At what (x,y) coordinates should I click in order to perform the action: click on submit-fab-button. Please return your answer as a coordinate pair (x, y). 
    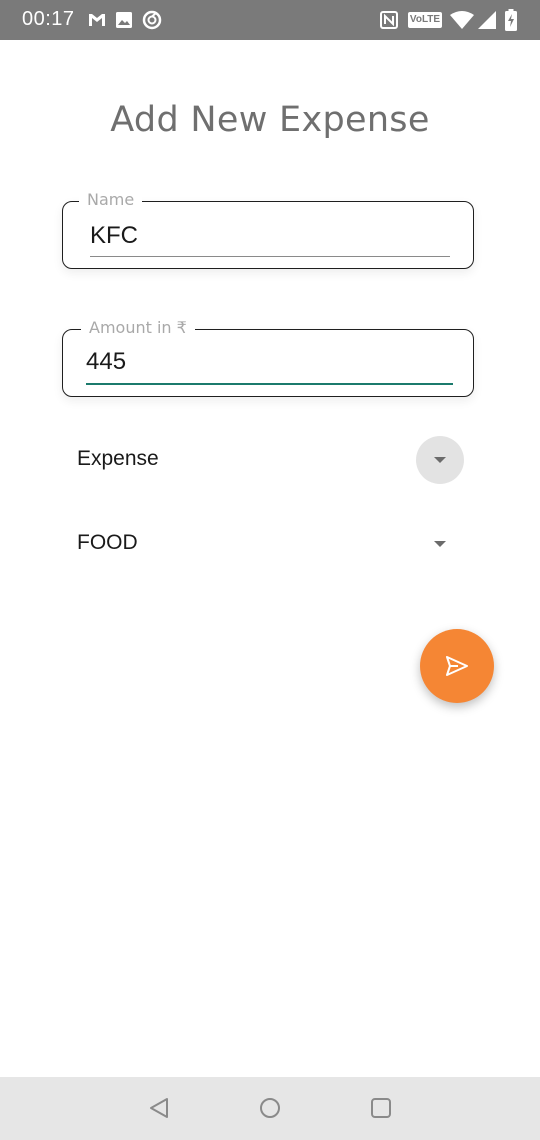
    Looking at the image, I should click on (457, 666).